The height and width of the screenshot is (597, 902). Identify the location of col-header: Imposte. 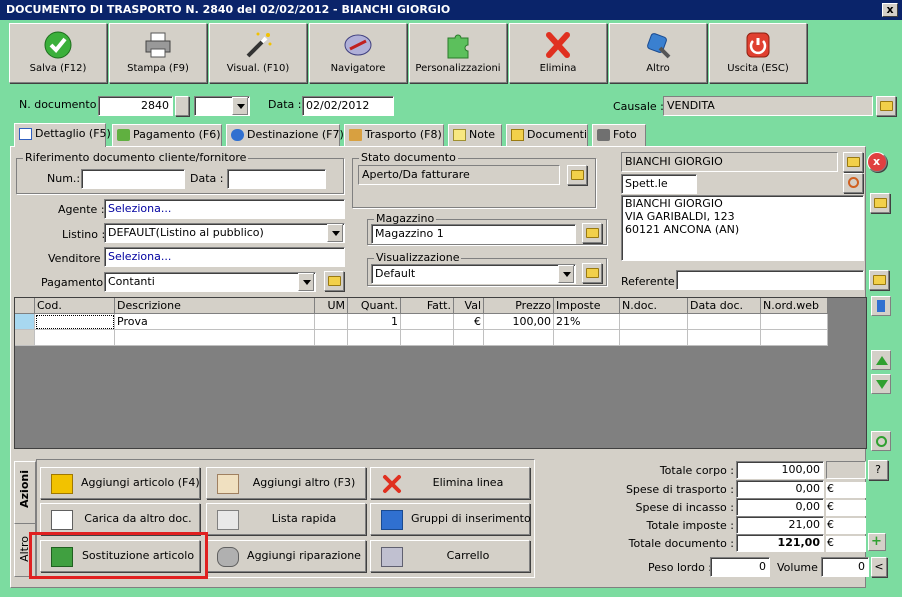
(587, 306).